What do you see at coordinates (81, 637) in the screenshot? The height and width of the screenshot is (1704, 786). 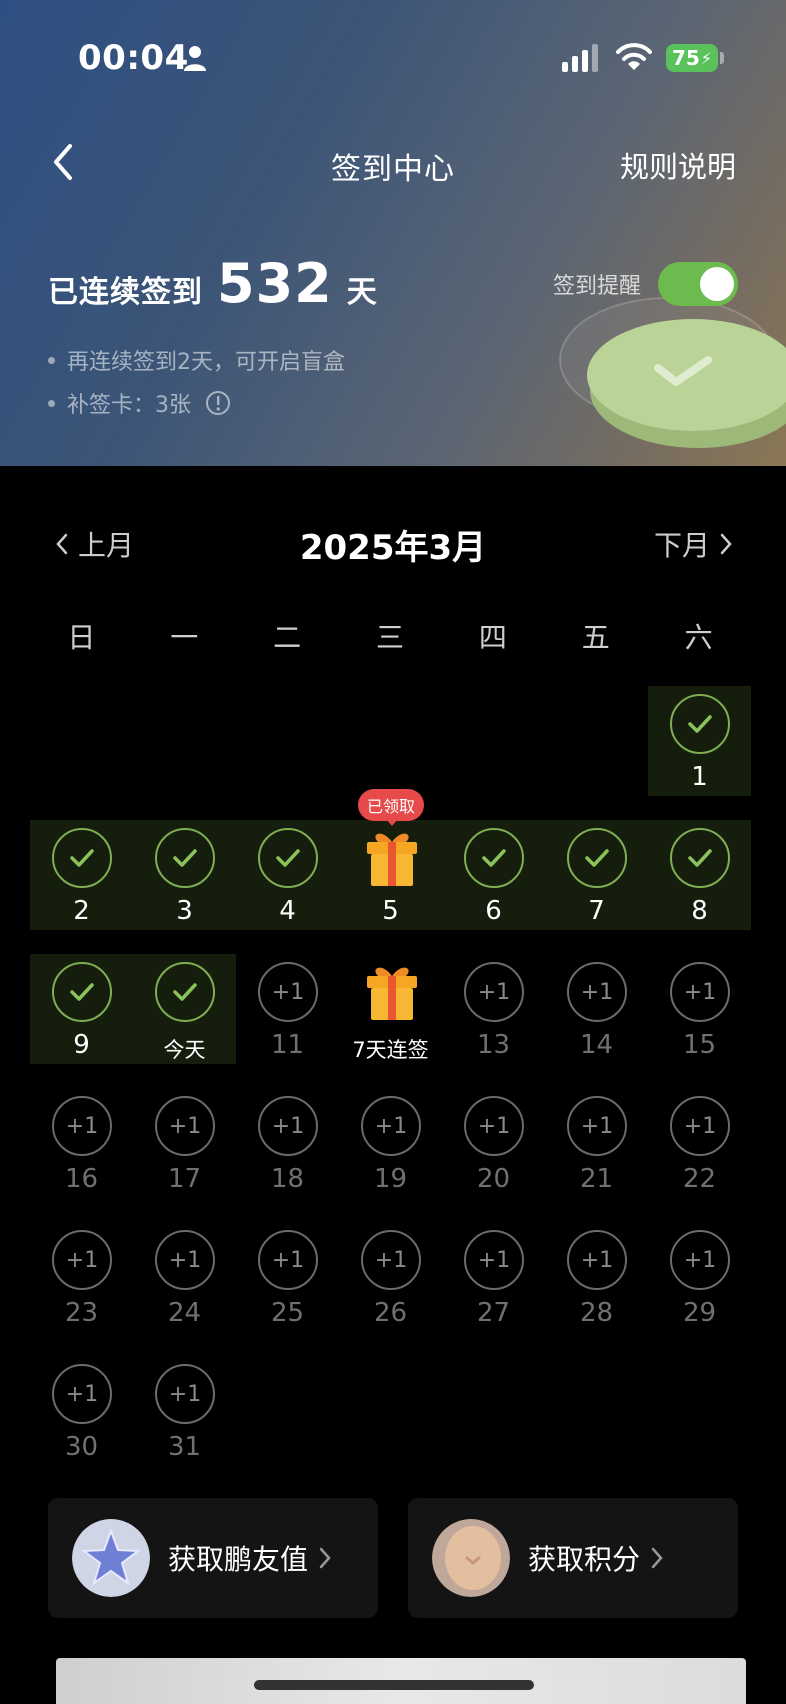 I see `weekday-label: 日` at bounding box center [81, 637].